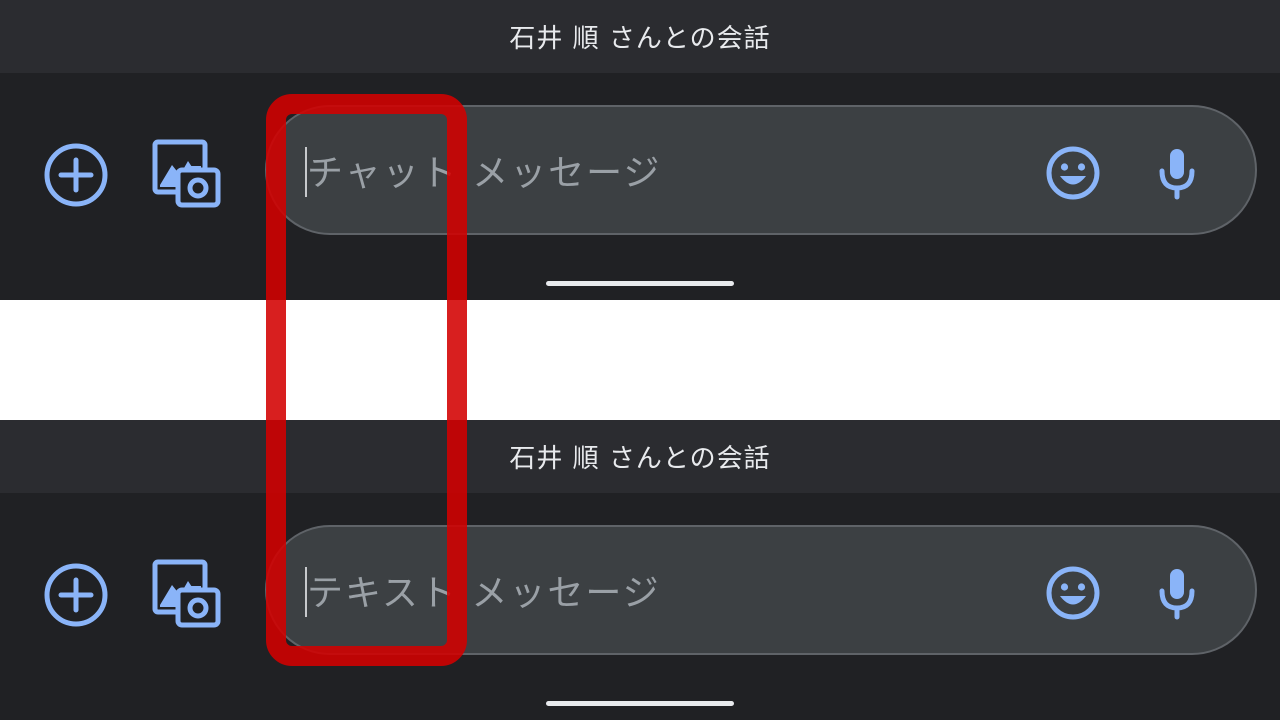 The width and height of the screenshot is (1280, 720). What do you see at coordinates (761, 170) in the screenshot?
I see `message-input: チャット メッセージ` at bounding box center [761, 170].